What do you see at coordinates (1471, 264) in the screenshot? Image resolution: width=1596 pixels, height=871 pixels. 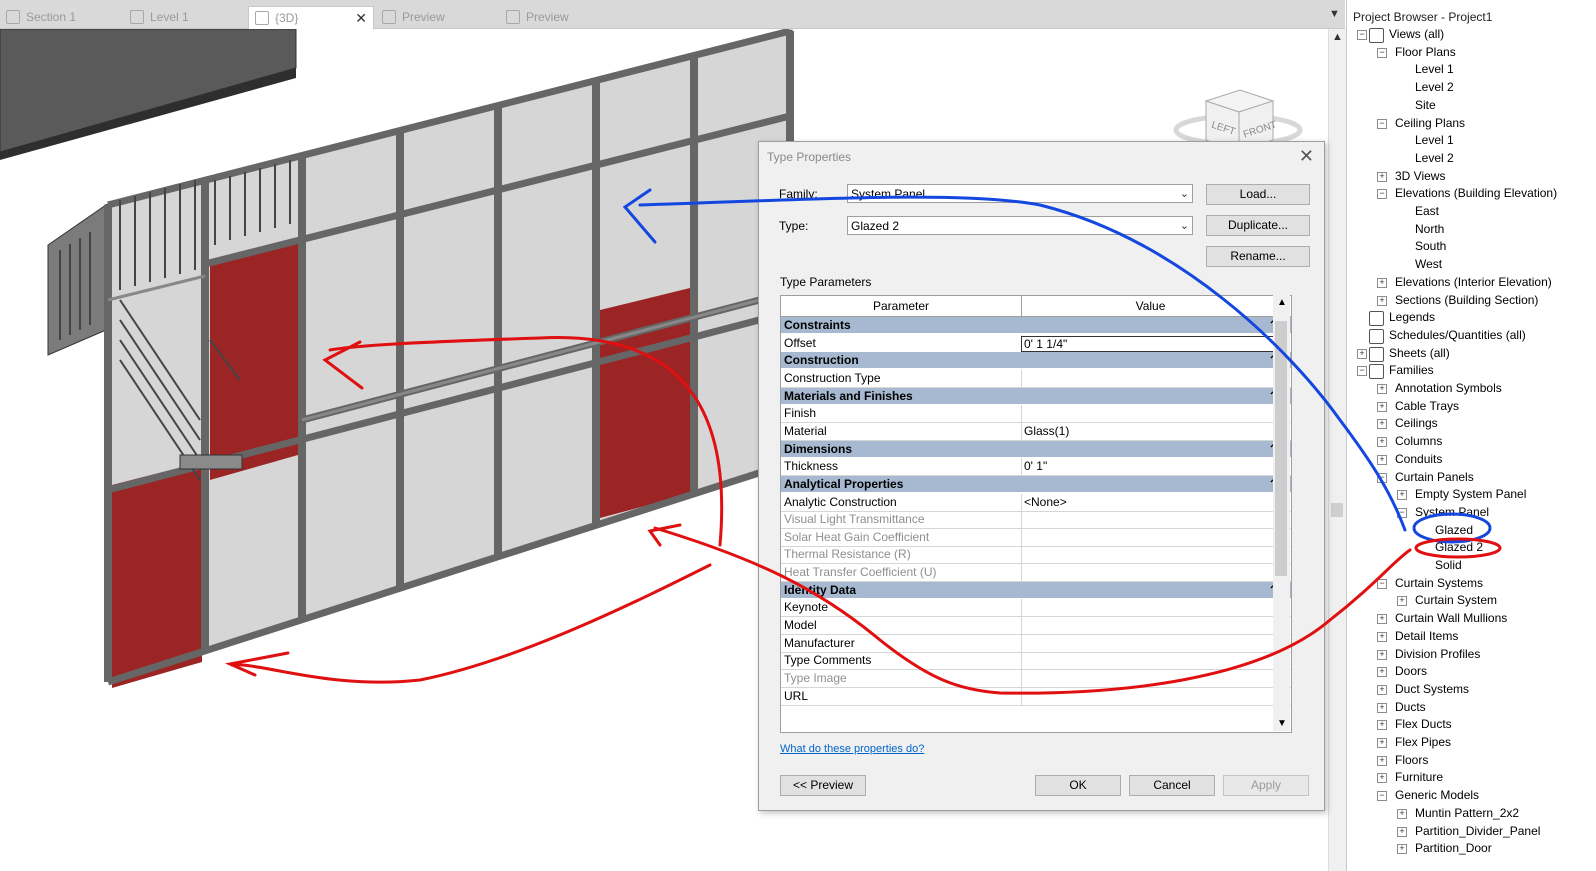 I see `tree-item: West` at bounding box center [1471, 264].